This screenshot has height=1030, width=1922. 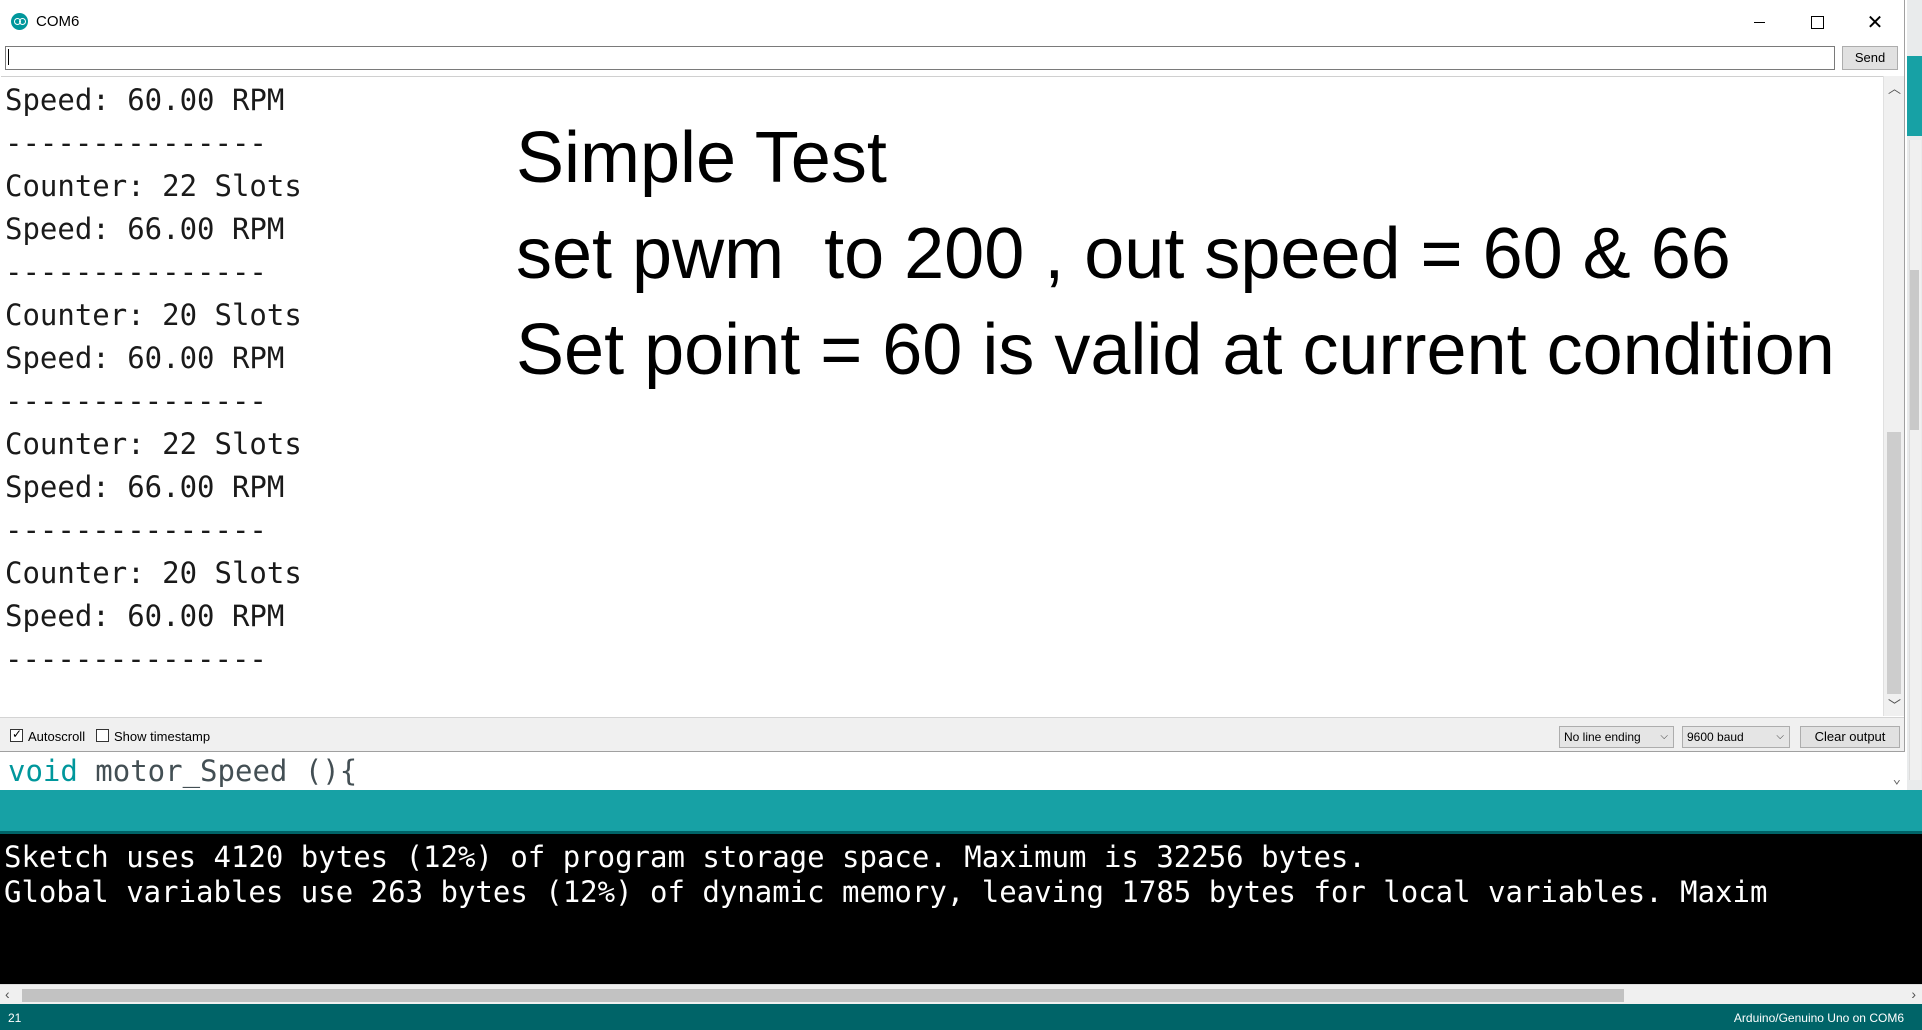 What do you see at coordinates (1894, 704) in the screenshot?
I see `scroll-down-icon: ﹀` at bounding box center [1894, 704].